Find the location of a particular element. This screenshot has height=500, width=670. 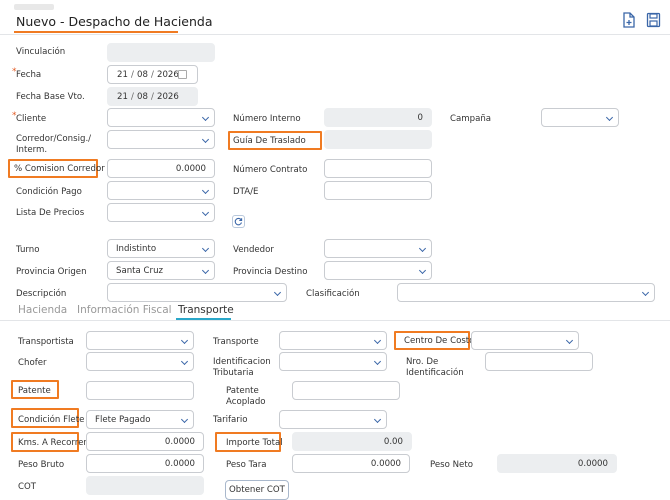

lista-precios-select is located at coordinates (161, 212).